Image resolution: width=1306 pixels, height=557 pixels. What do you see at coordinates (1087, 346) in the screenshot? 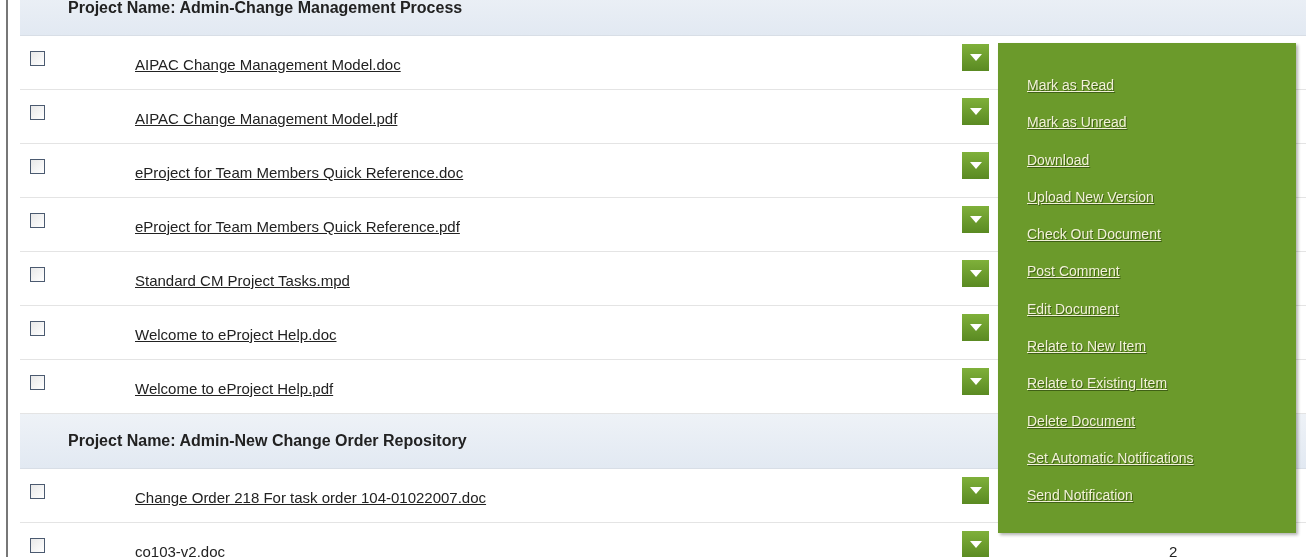
I see `menu-item: Relate to New Item` at bounding box center [1087, 346].